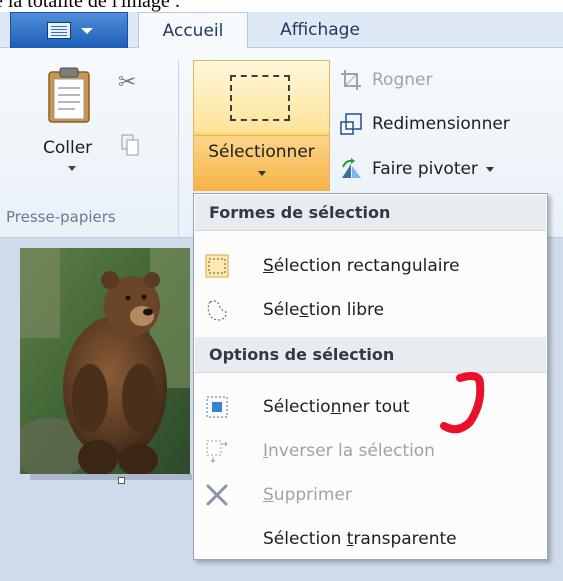 This screenshot has width=563, height=581. Describe the element at coordinates (281, 6) in the screenshot. I see `page-caption: e la totalité de l'image :` at that location.